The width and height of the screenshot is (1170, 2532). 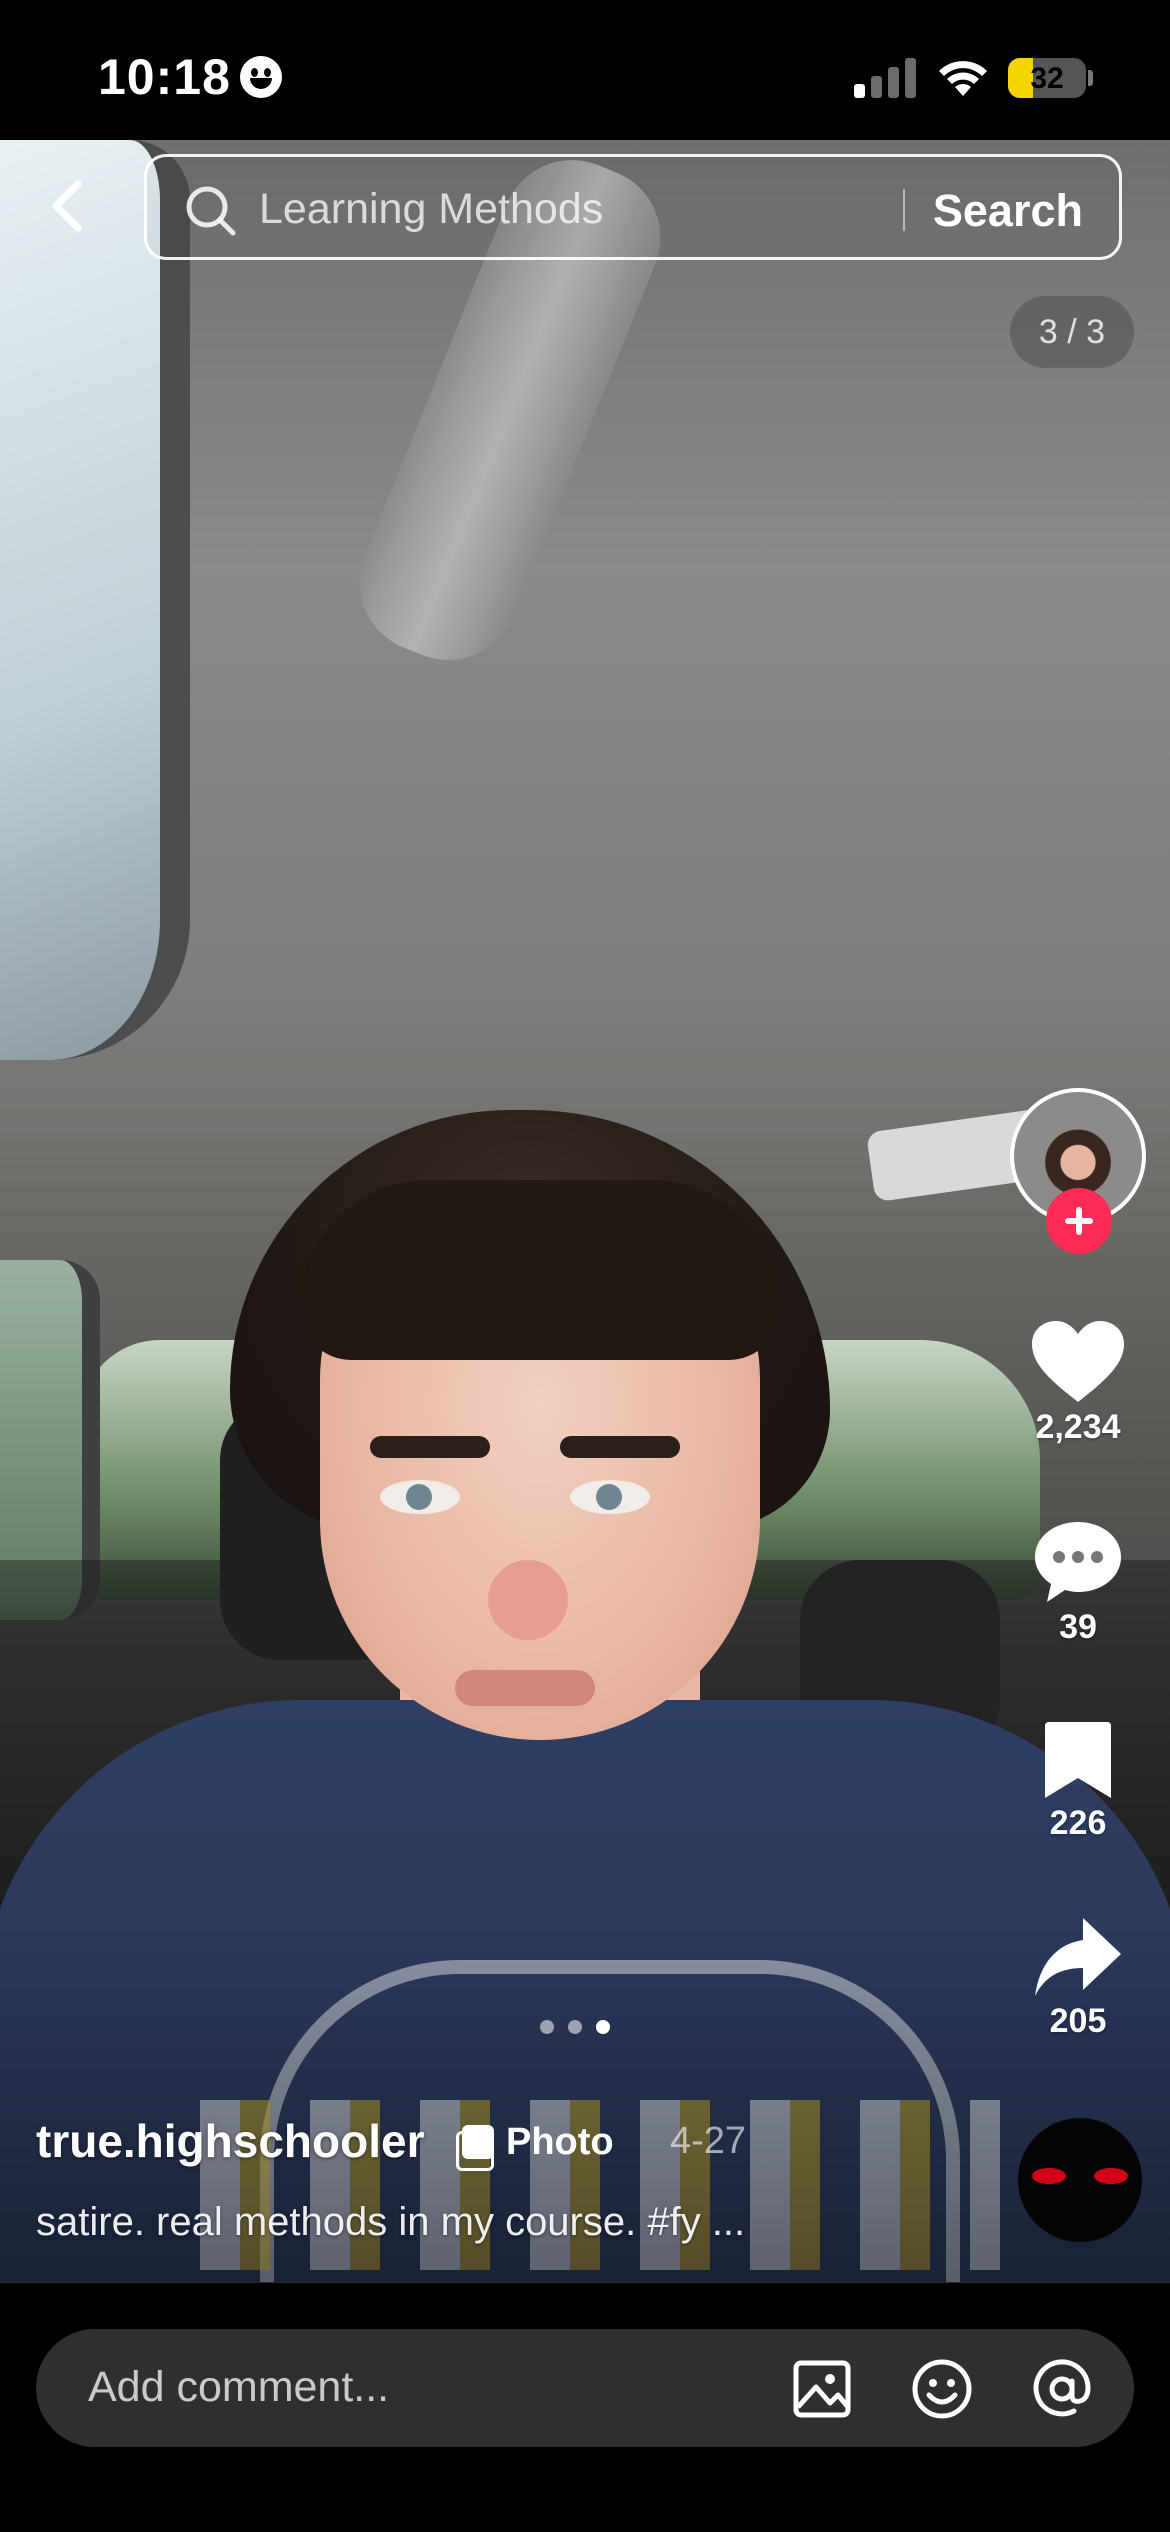 What do you see at coordinates (904, 210) in the screenshot?
I see `search-divider` at bounding box center [904, 210].